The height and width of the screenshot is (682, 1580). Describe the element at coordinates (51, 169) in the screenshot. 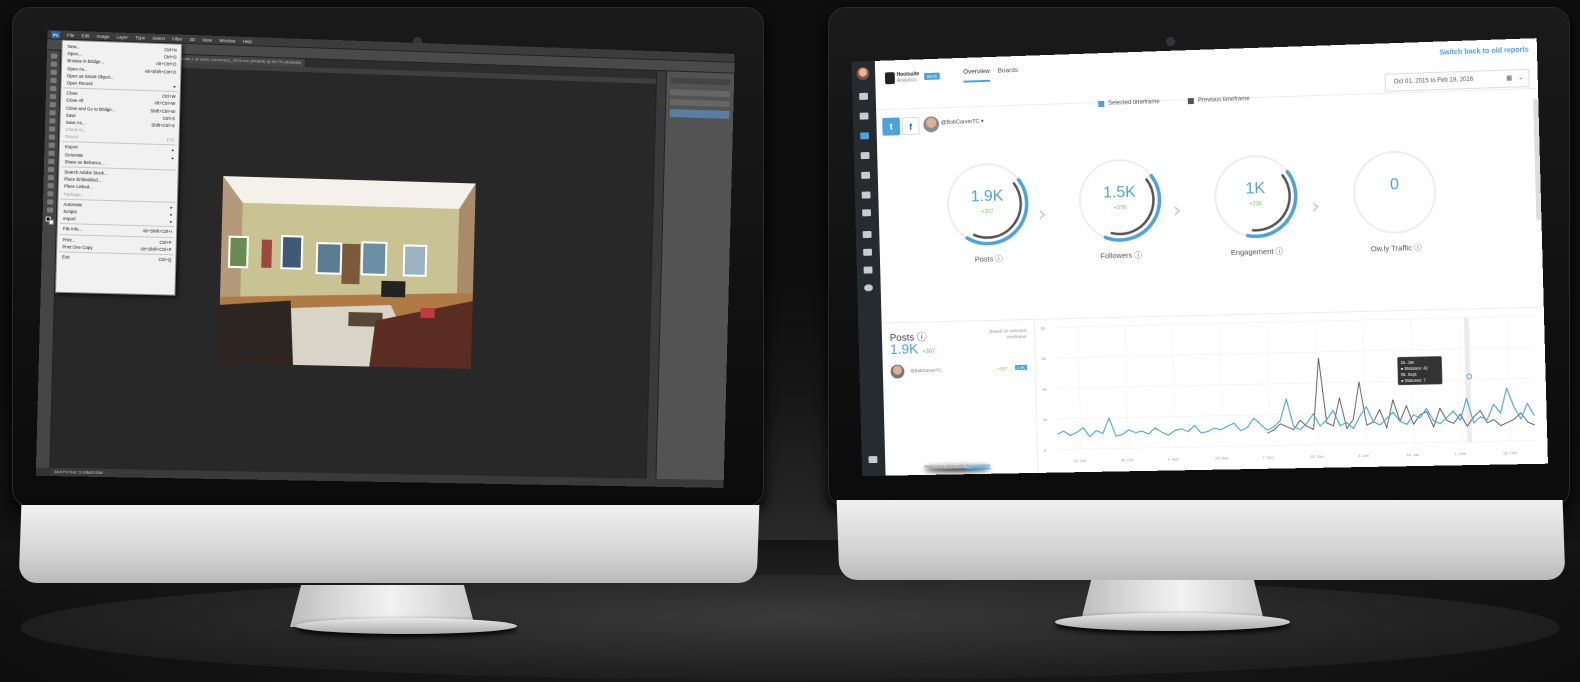

I see `pen-tool-icon` at that location.